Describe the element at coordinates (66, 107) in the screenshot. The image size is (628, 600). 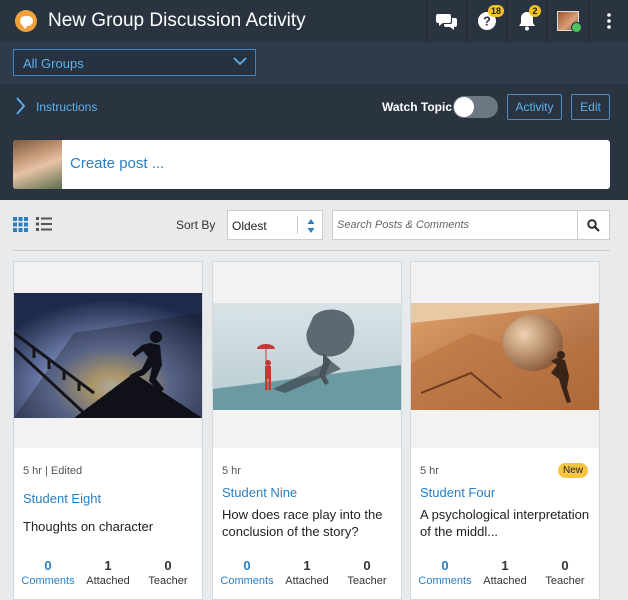
I see `instructions-toggle: Instructions` at that location.